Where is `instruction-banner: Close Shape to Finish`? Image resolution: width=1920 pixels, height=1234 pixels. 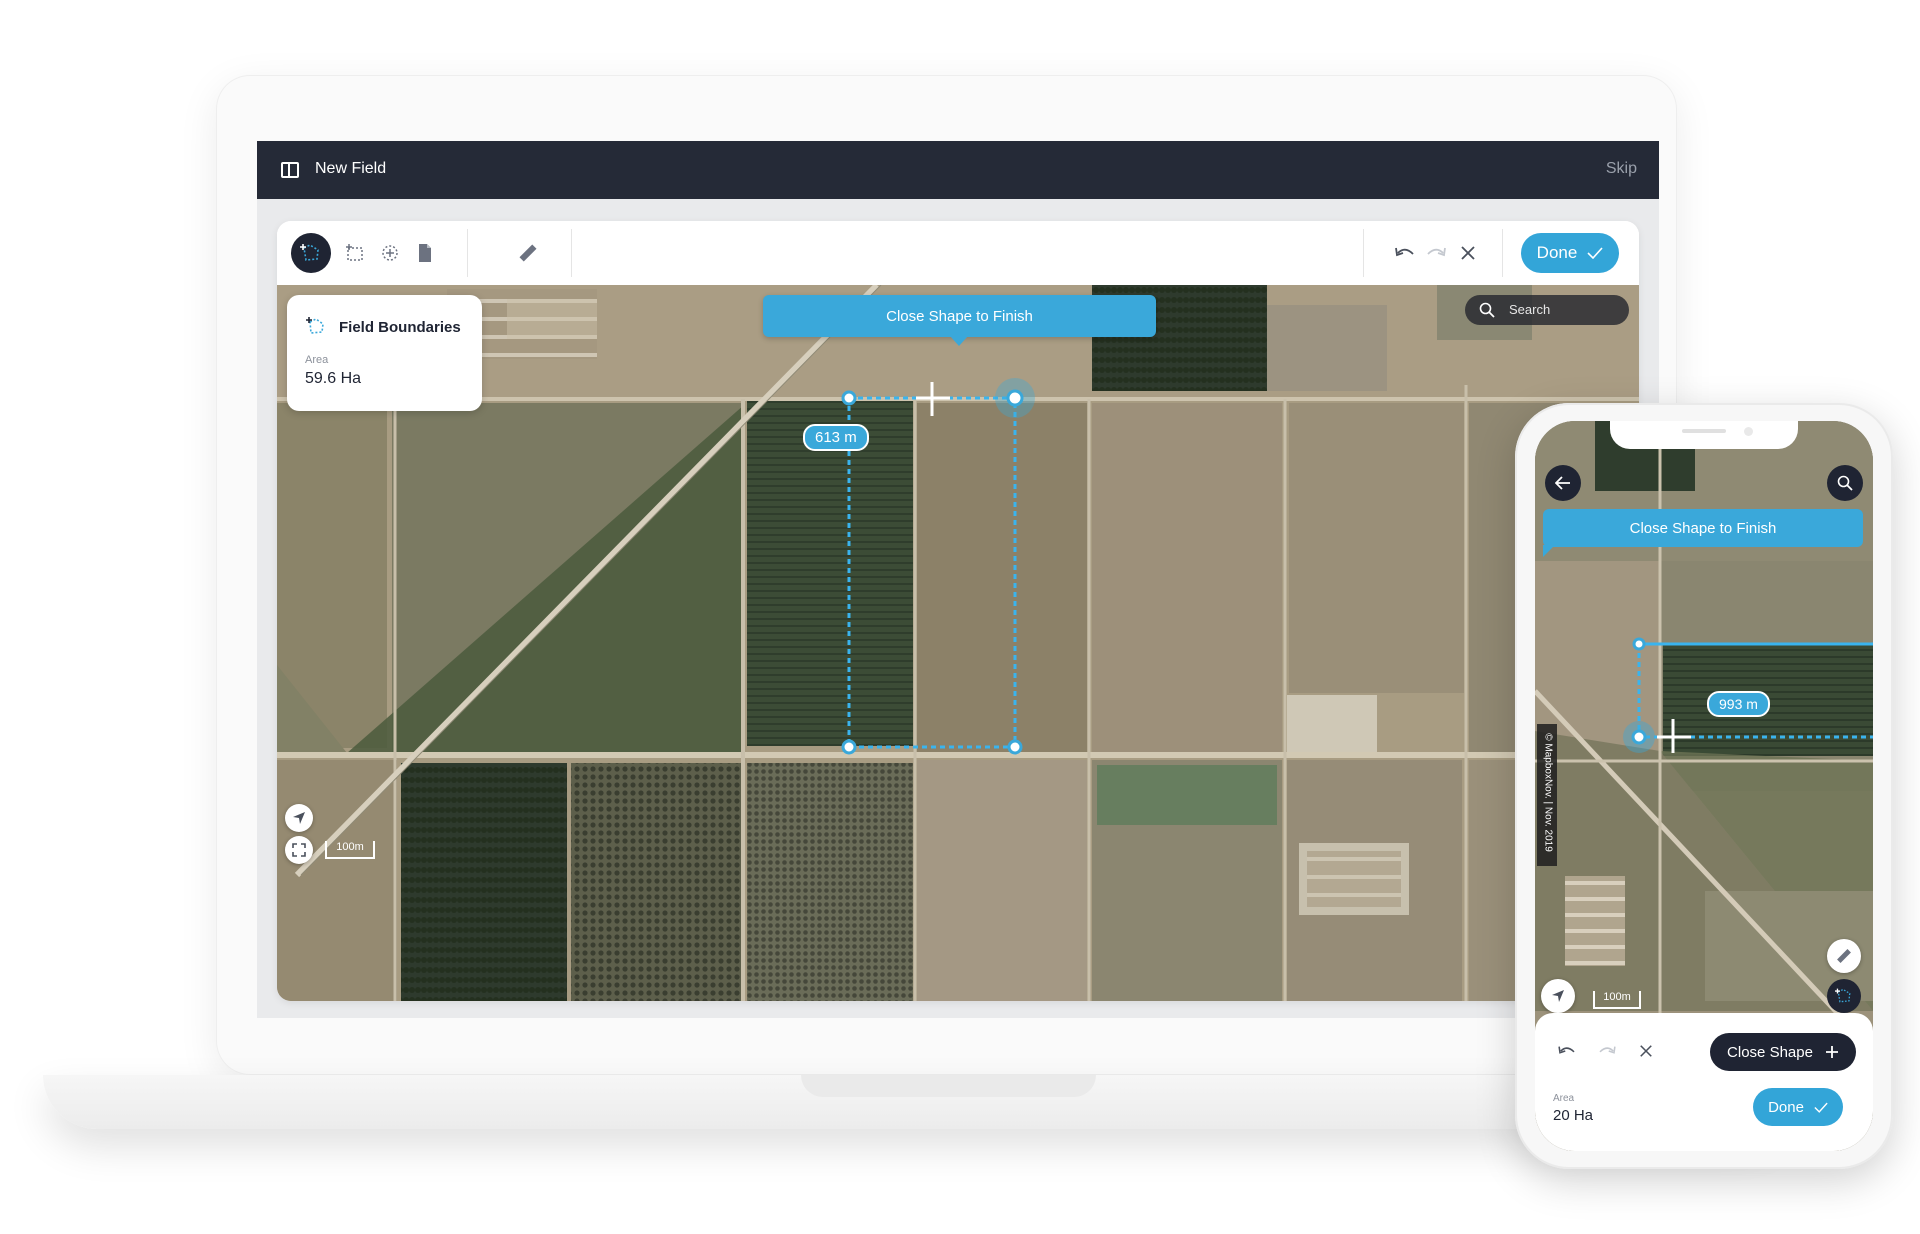
instruction-banner: Close Shape to Finish is located at coordinates (959, 320).